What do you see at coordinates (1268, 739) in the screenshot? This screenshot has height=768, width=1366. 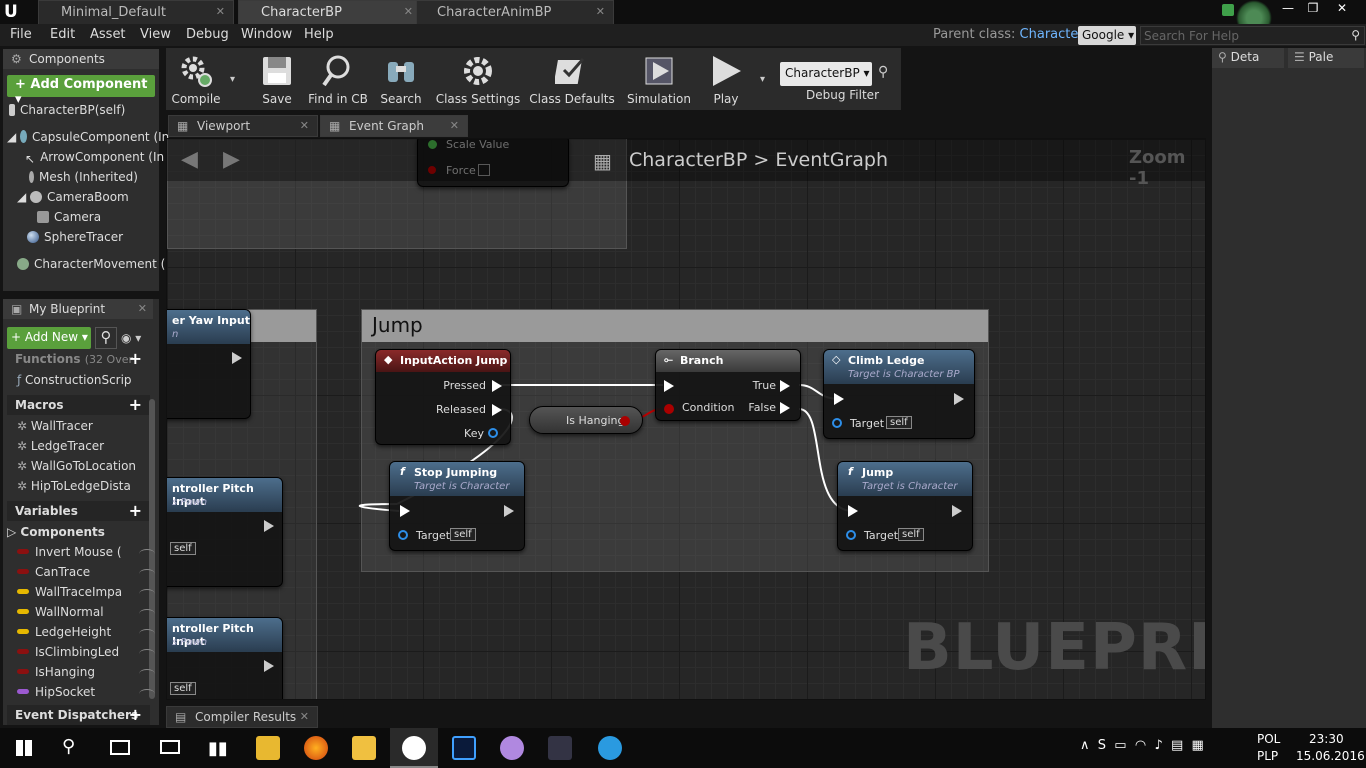 I see `language-top: POL` at bounding box center [1268, 739].